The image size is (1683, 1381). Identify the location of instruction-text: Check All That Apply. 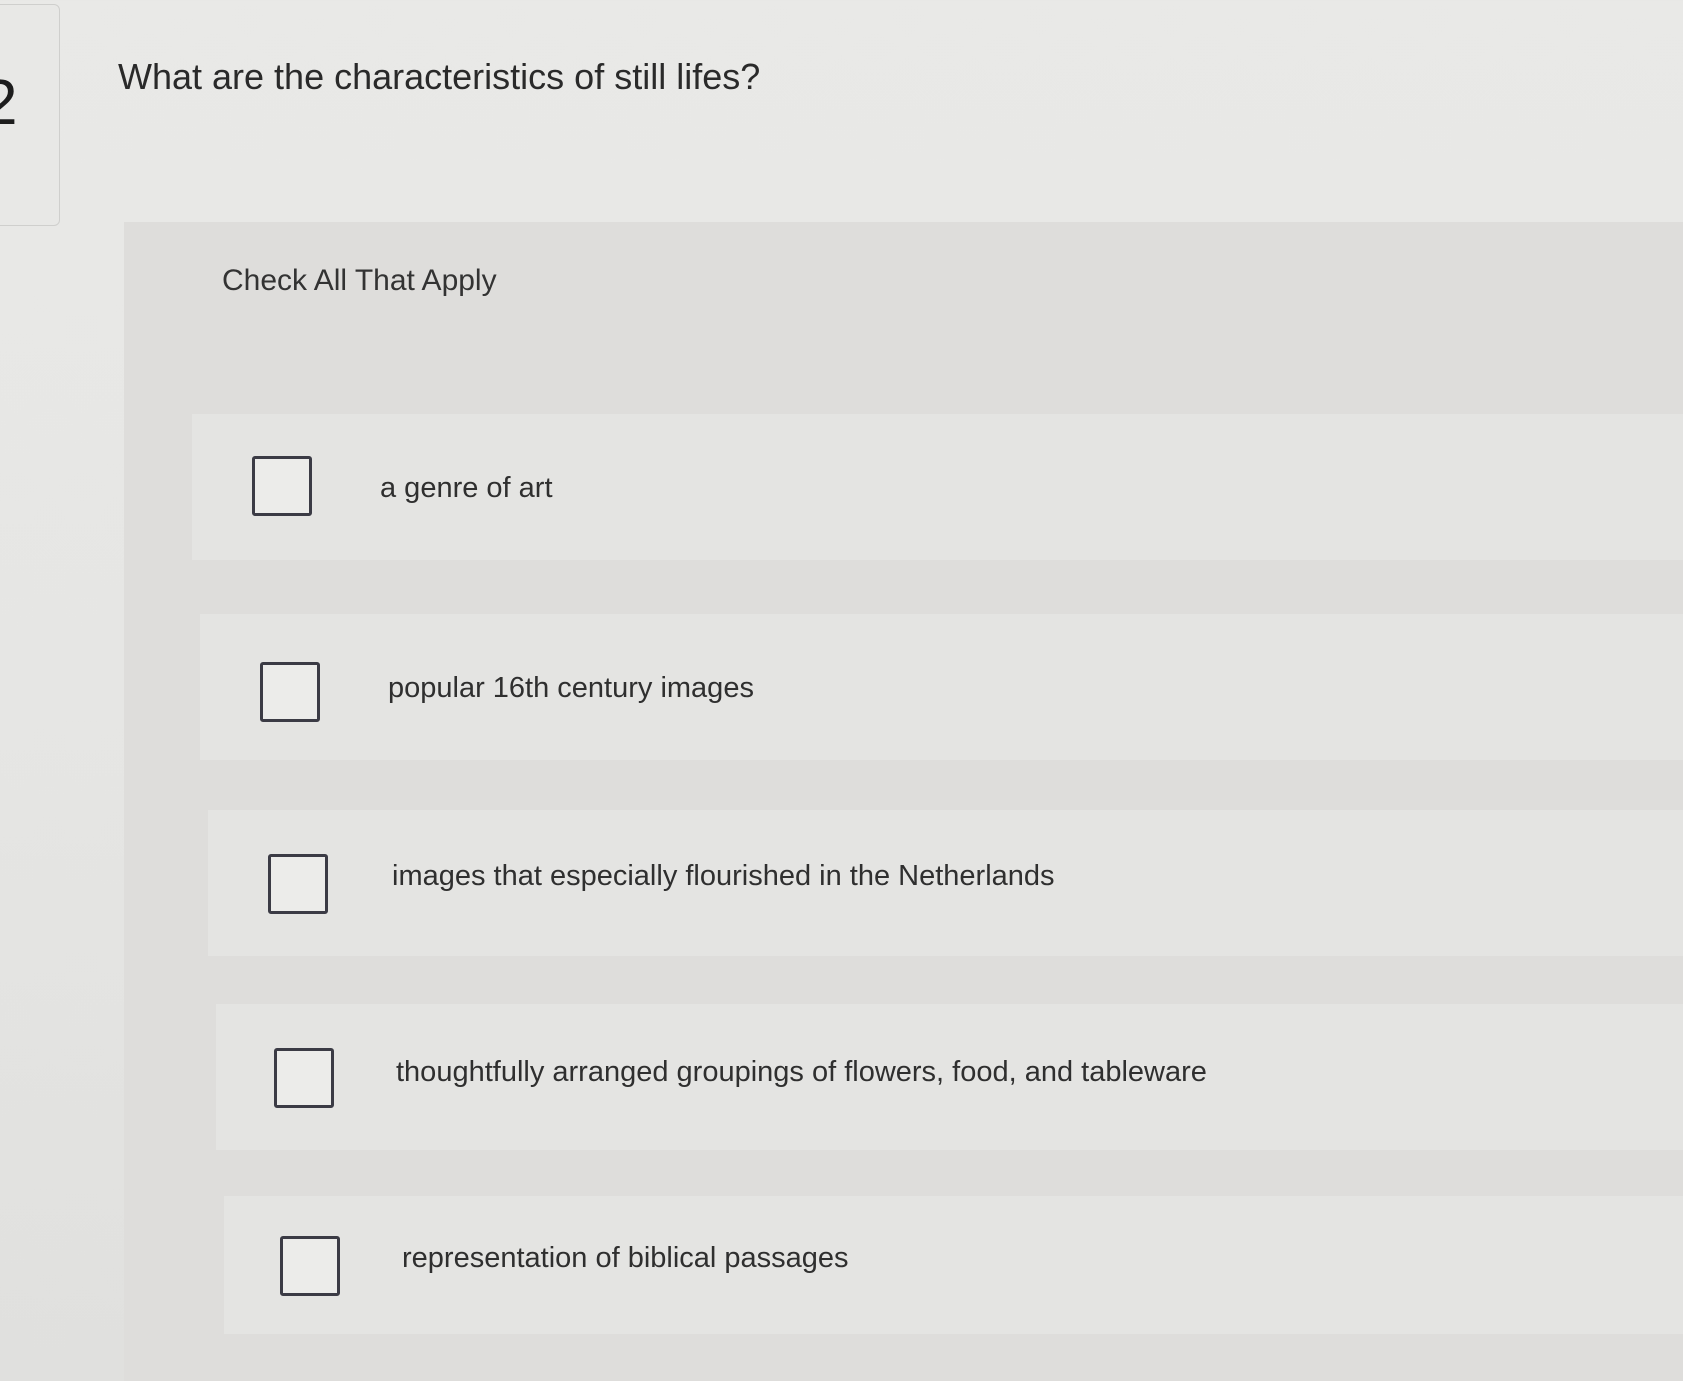
(359, 280).